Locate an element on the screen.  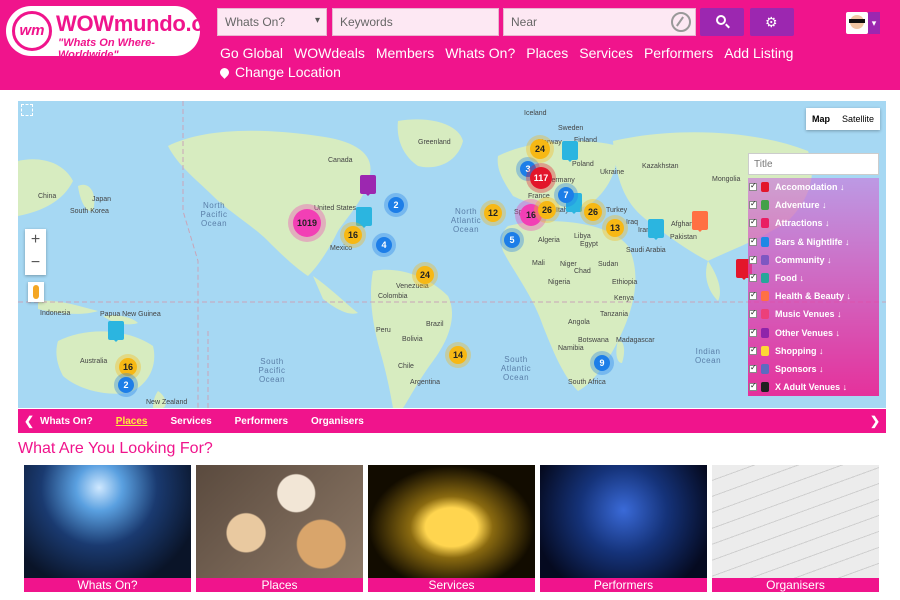
category-filter-row: Community ↓ is located at coordinates (813, 260).